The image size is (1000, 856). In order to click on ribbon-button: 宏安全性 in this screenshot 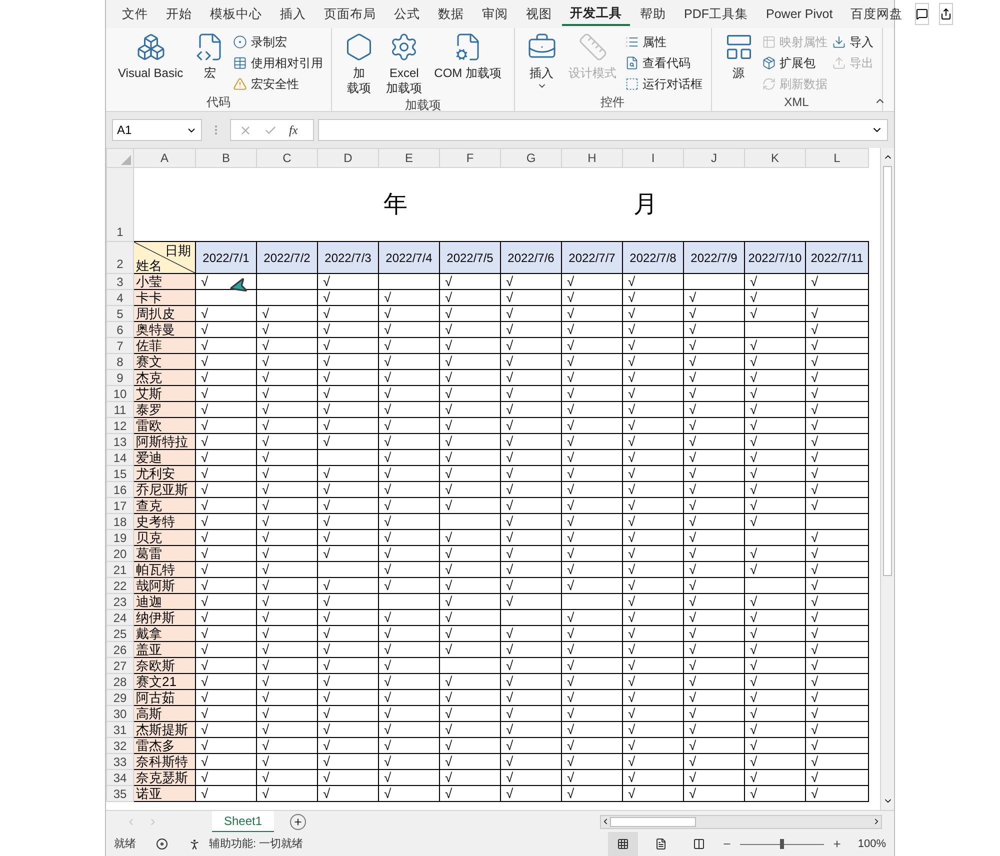, I will do `click(278, 83)`.